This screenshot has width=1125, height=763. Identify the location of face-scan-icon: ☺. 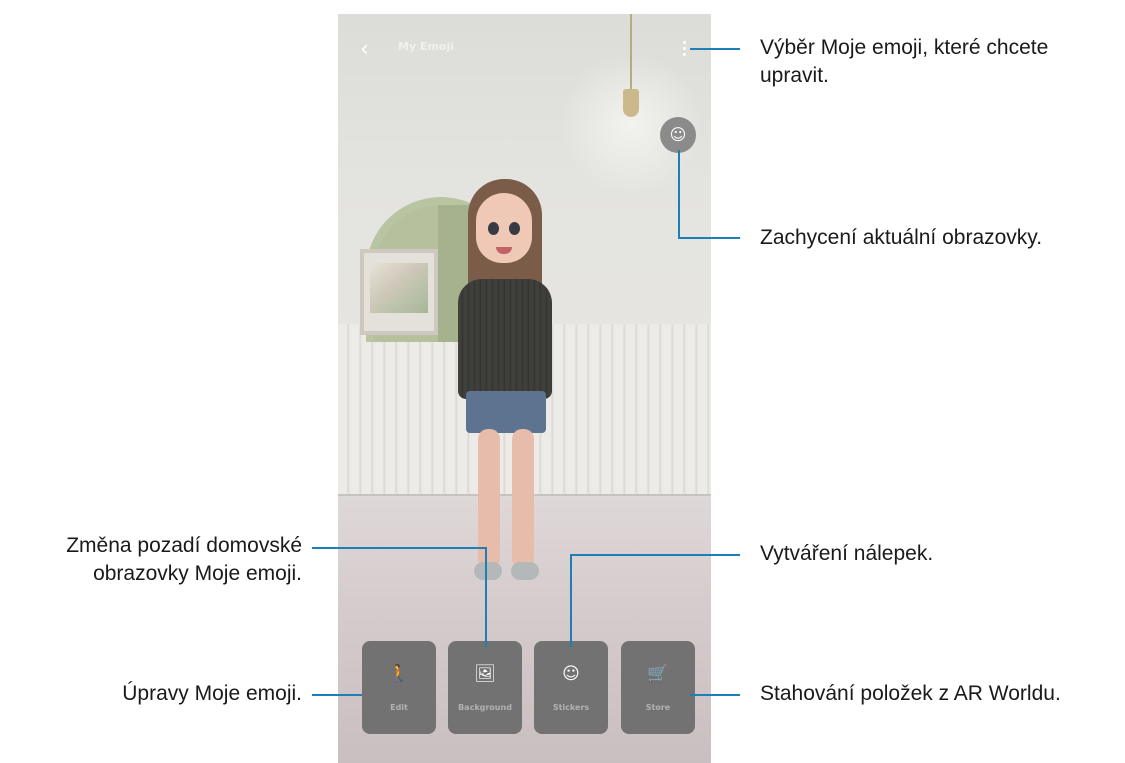
(678, 134).